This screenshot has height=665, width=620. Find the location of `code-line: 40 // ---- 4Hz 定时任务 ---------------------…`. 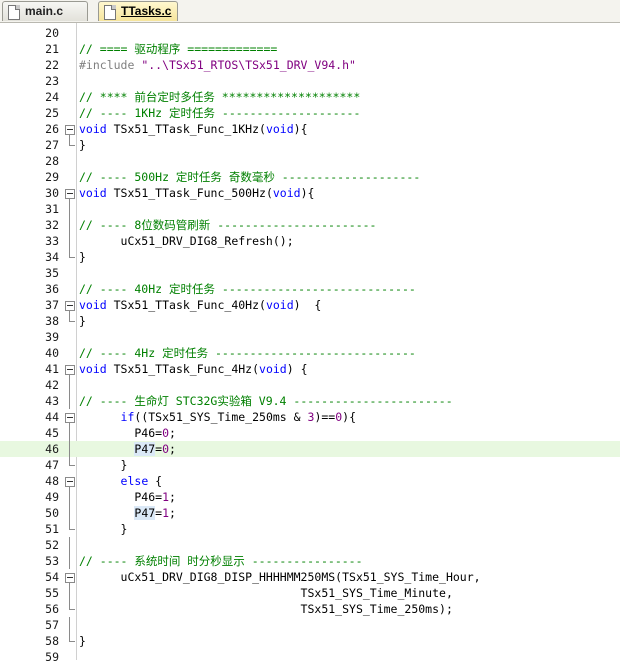

code-line: 40 // ---- 4Hz 定时任务 ---------------------… is located at coordinates (310, 353).